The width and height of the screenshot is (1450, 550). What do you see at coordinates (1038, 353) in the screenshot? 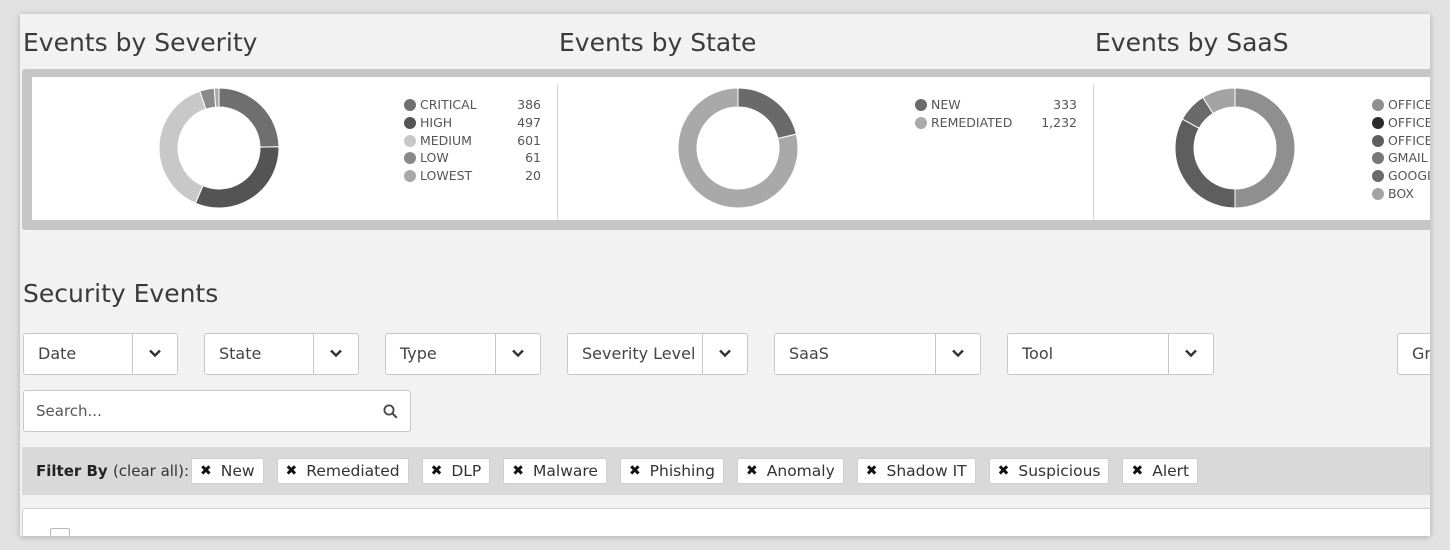
I see `dropdown-label: Tool` at bounding box center [1038, 353].